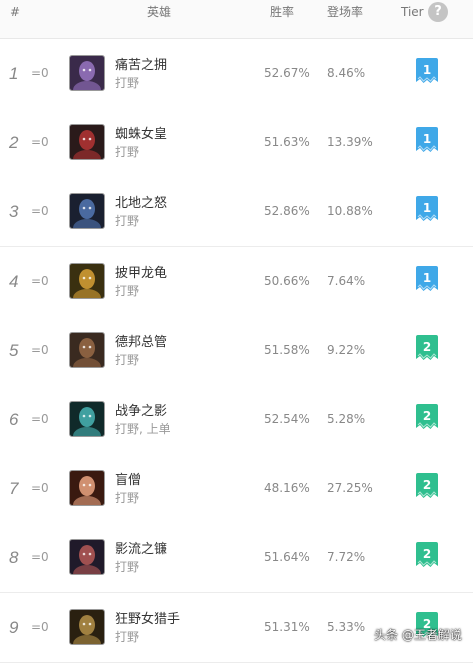 The height and width of the screenshot is (663, 473). What do you see at coordinates (15, 12) in the screenshot?
I see `rank-column-header: #` at bounding box center [15, 12].